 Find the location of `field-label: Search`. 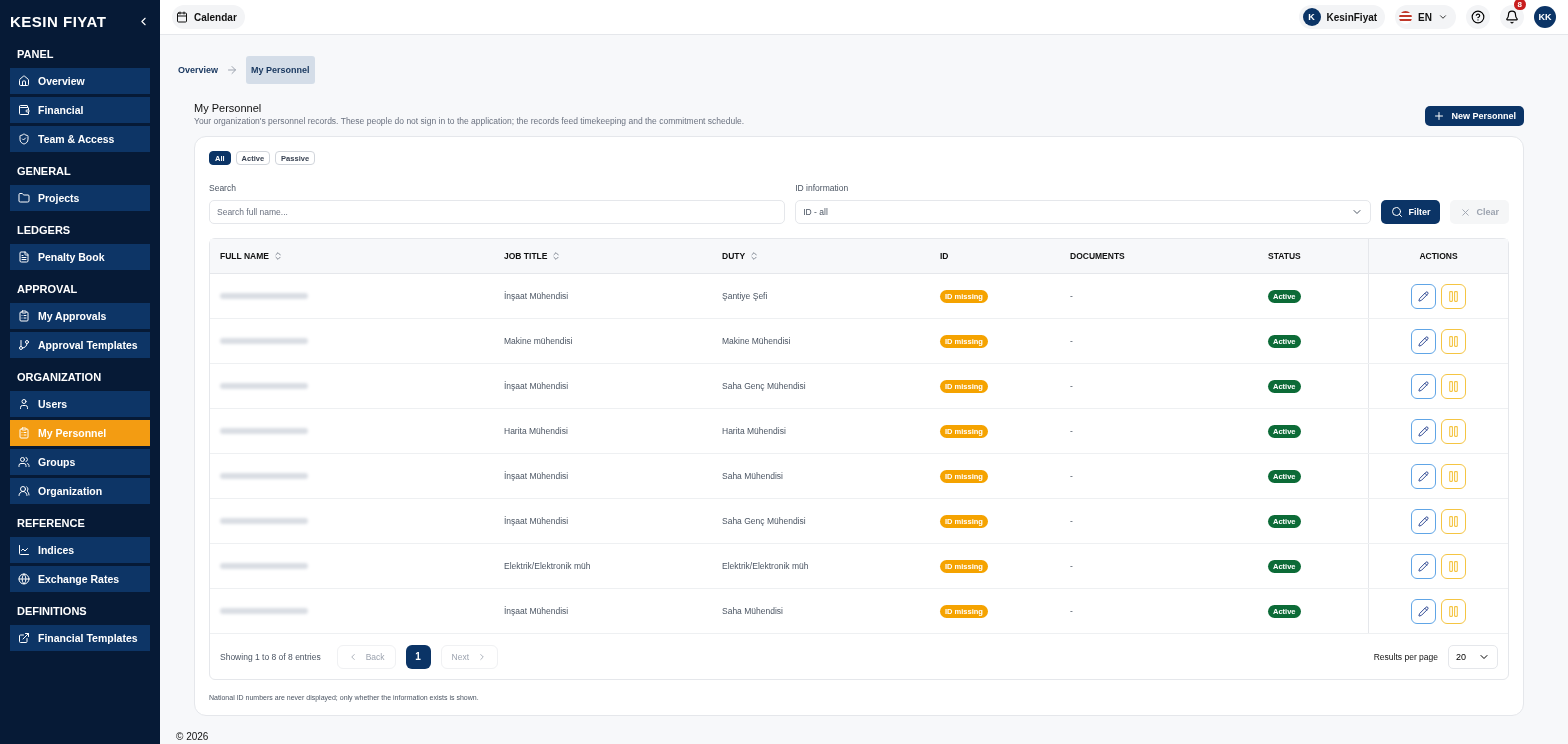

field-label: Search is located at coordinates (223, 188).